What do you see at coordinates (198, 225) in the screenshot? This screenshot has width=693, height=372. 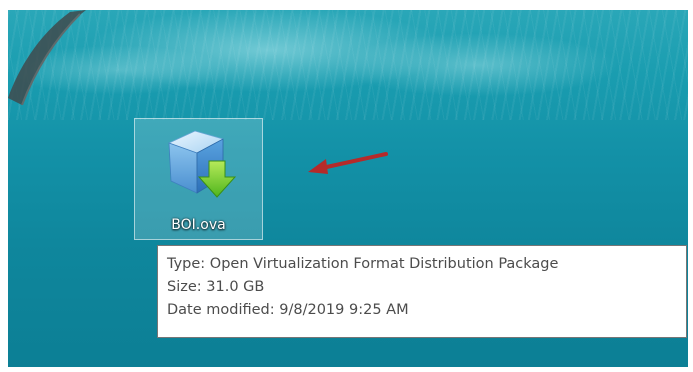 I see `desktop-icon-label: BOI.ova` at bounding box center [198, 225].